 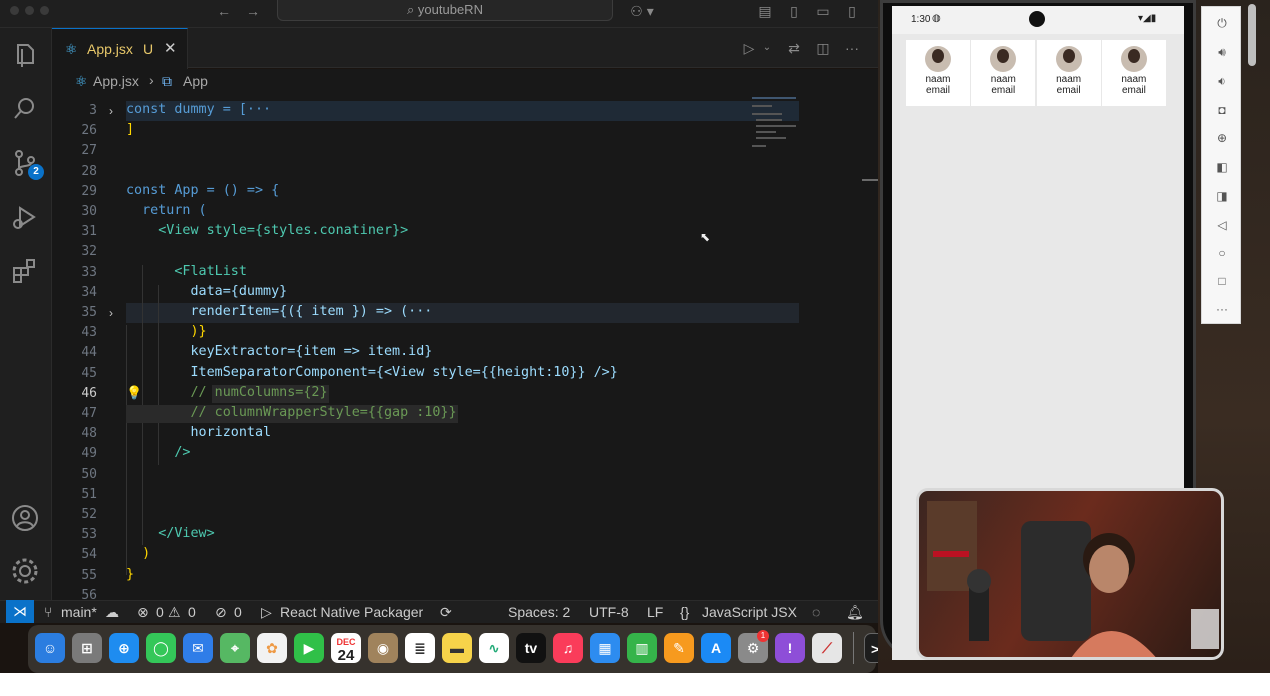 I want to click on explorer-icon, so click(x=25, y=55).